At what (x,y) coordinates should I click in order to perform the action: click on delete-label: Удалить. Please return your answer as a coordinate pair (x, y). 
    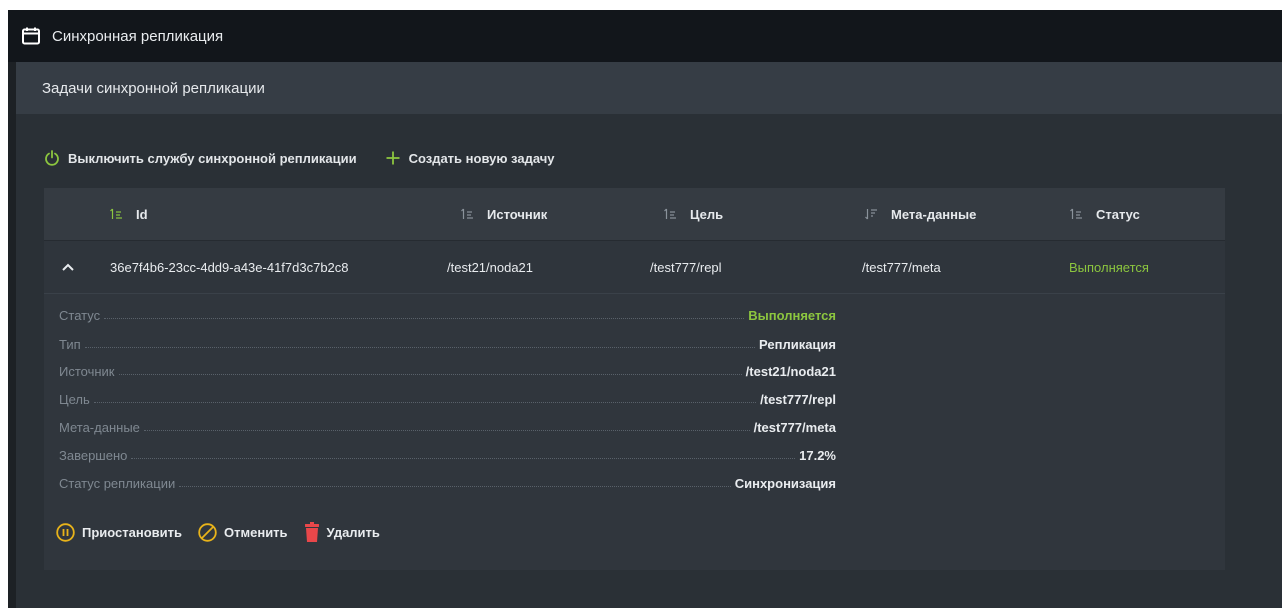
    Looking at the image, I should click on (353, 532).